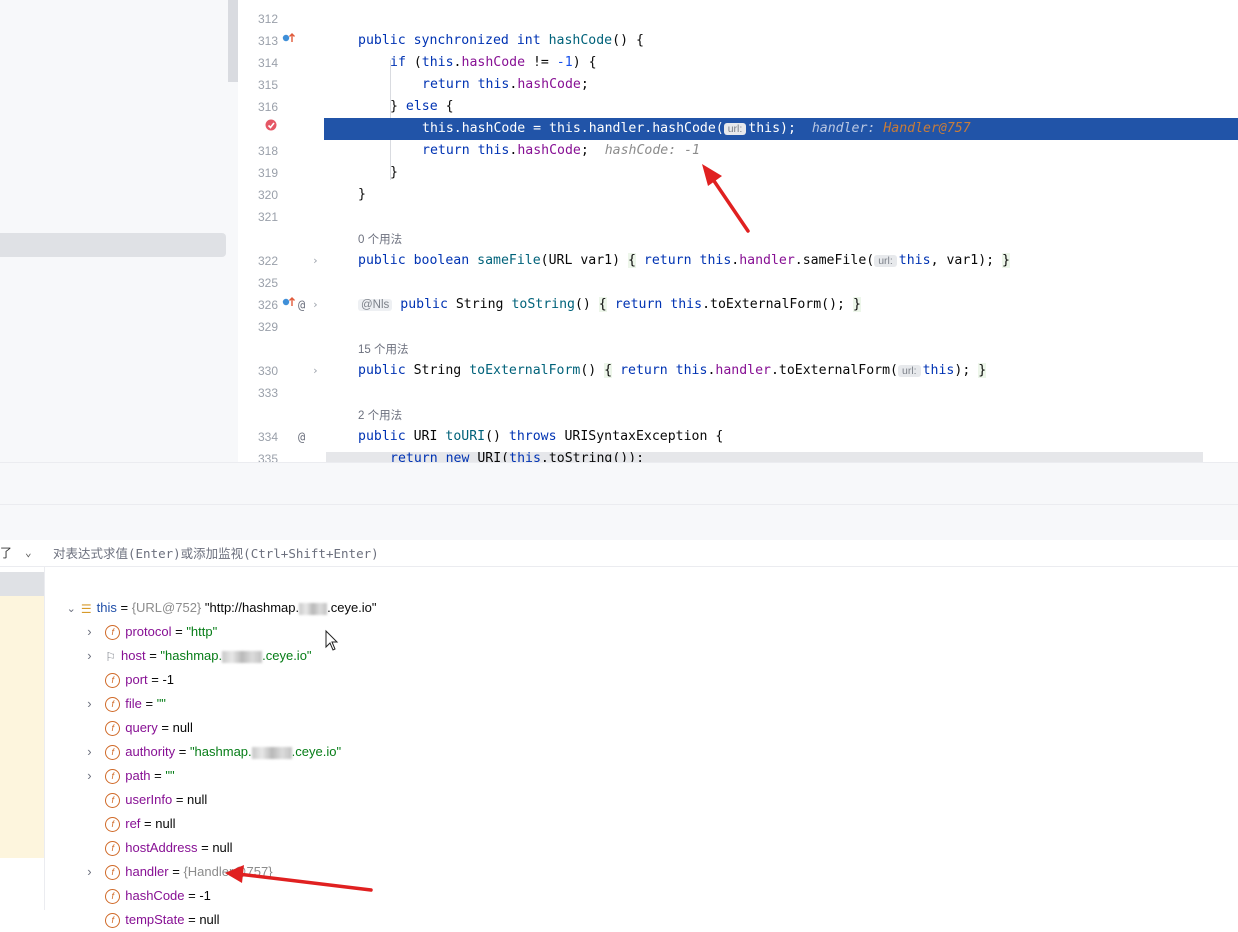  I want to click on code-token: }, so click(398, 106).